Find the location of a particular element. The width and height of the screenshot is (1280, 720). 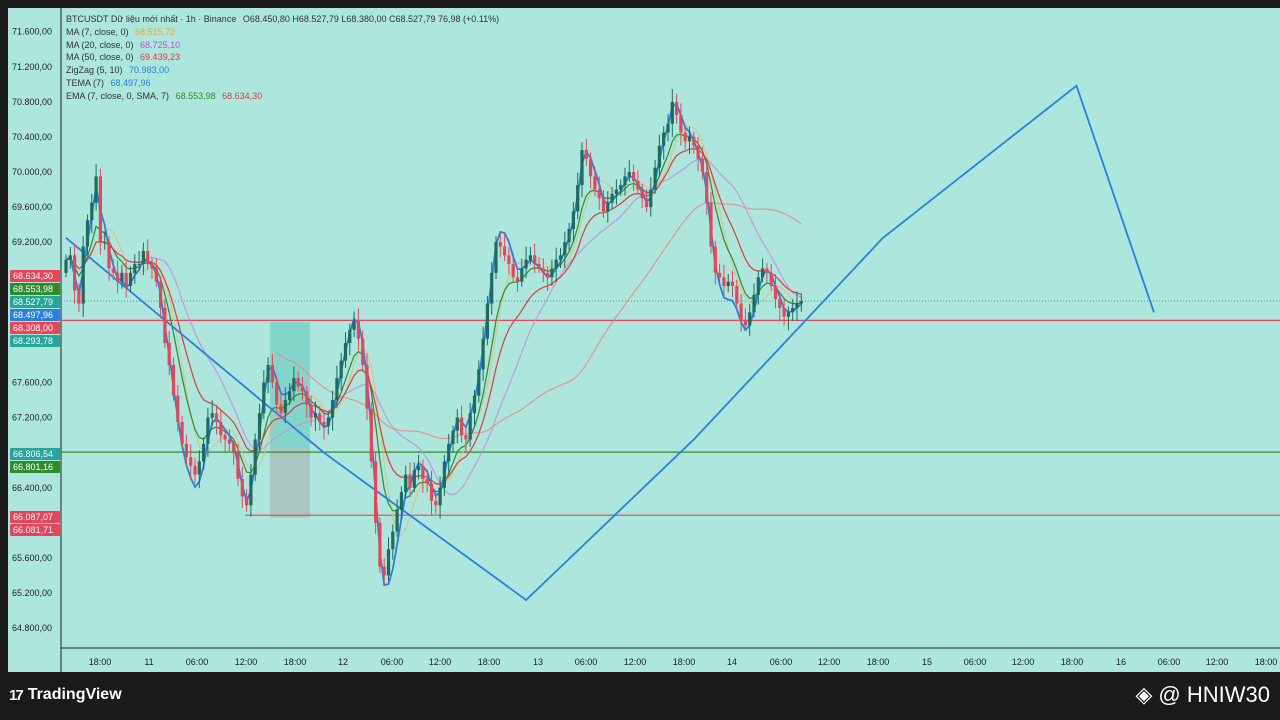

legend-label: TEMA (7) is located at coordinates (85, 82).